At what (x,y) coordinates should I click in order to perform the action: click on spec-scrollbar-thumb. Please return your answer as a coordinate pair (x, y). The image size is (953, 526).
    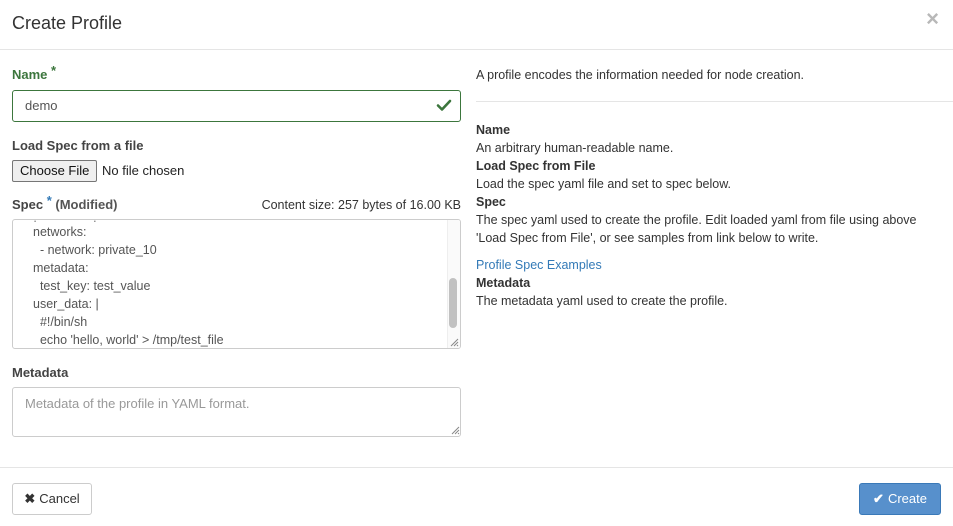
    Looking at the image, I should click on (453, 303).